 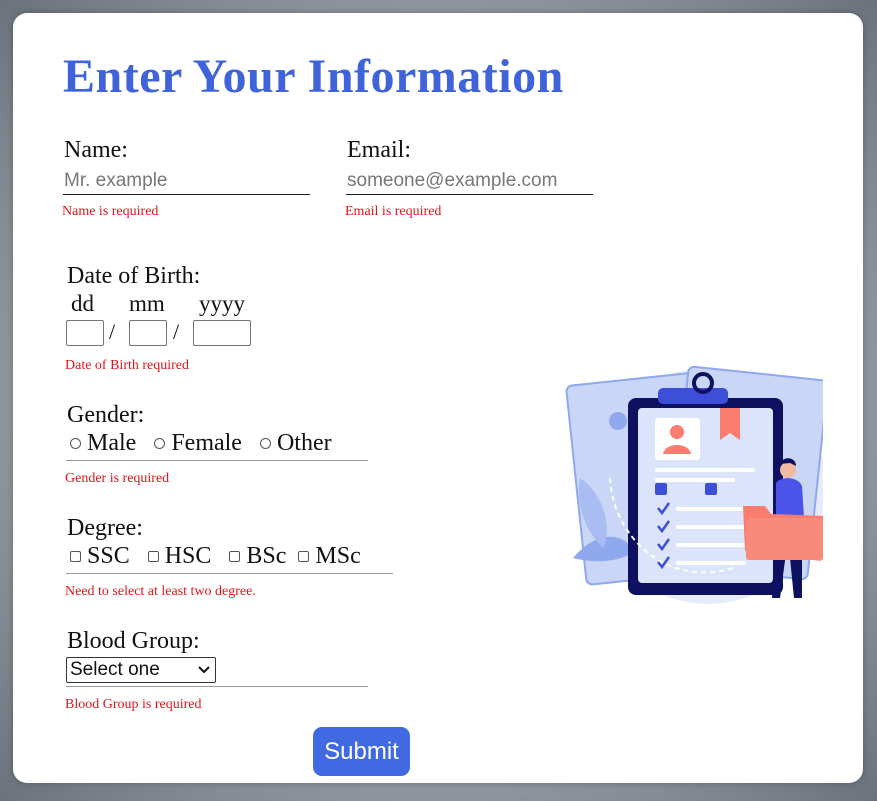 What do you see at coordinates (229, 573) in the screenshot?
I see `degree-divider` at bounding box center [229, 573].